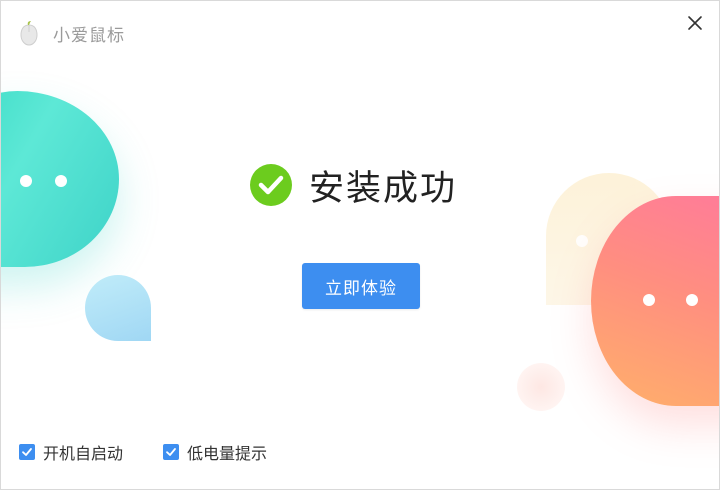 The width and height of the screenshot is (720, 490). Describe the element at coordinates (89, 36) in the screenshot. I see `app-title: 小爱鼠标` at that location.